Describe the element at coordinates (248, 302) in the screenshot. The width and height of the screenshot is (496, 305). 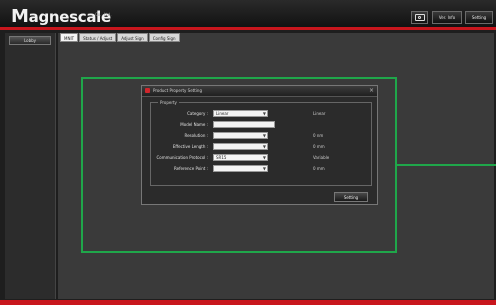
I see `footer-bar` at that location.